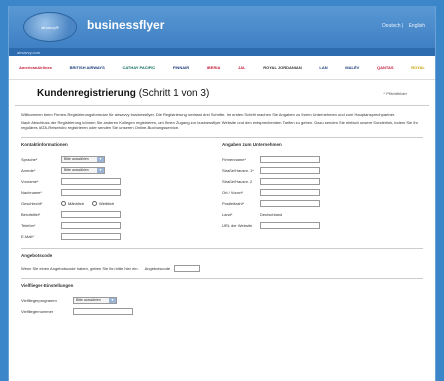  What do you see at coordinates (237, 181) in the screenshot?
I see `street2-label: Straße/Hausnr. 2` at bounding box center [237, 181].